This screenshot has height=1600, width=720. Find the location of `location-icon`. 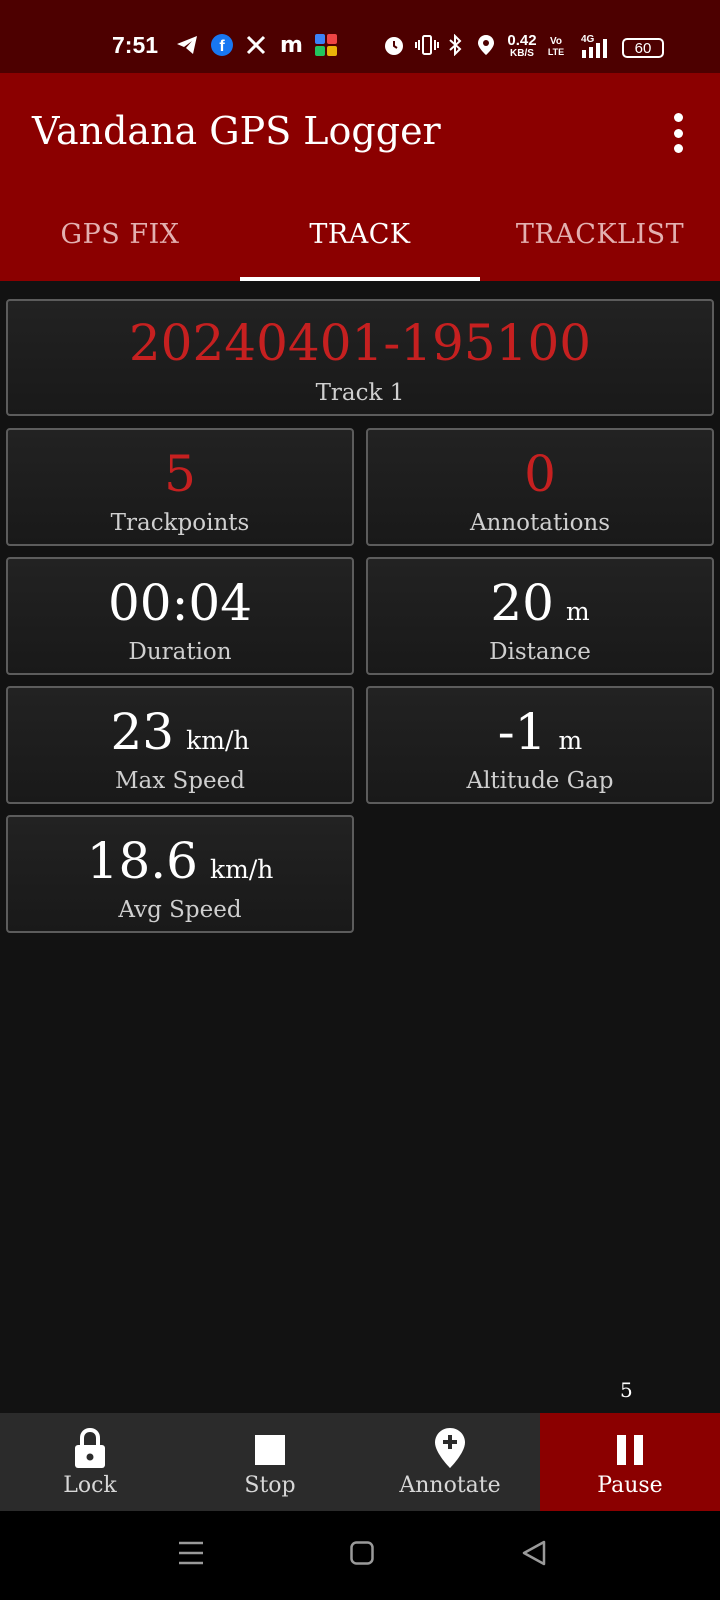

location-icon is located at coordinates (486, 45).